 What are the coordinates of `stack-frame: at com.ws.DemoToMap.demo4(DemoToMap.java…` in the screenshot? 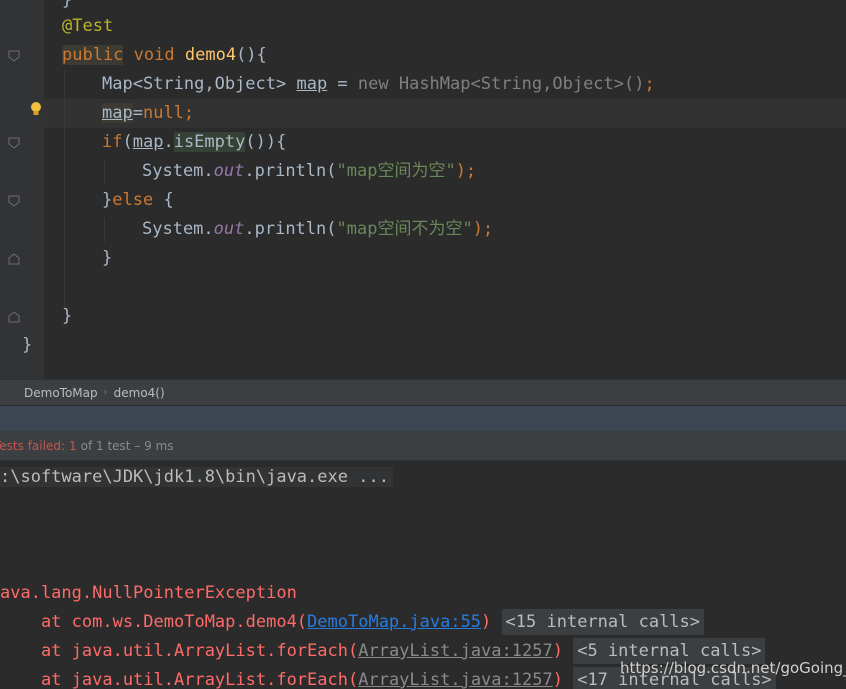 It's located at (352, 622).